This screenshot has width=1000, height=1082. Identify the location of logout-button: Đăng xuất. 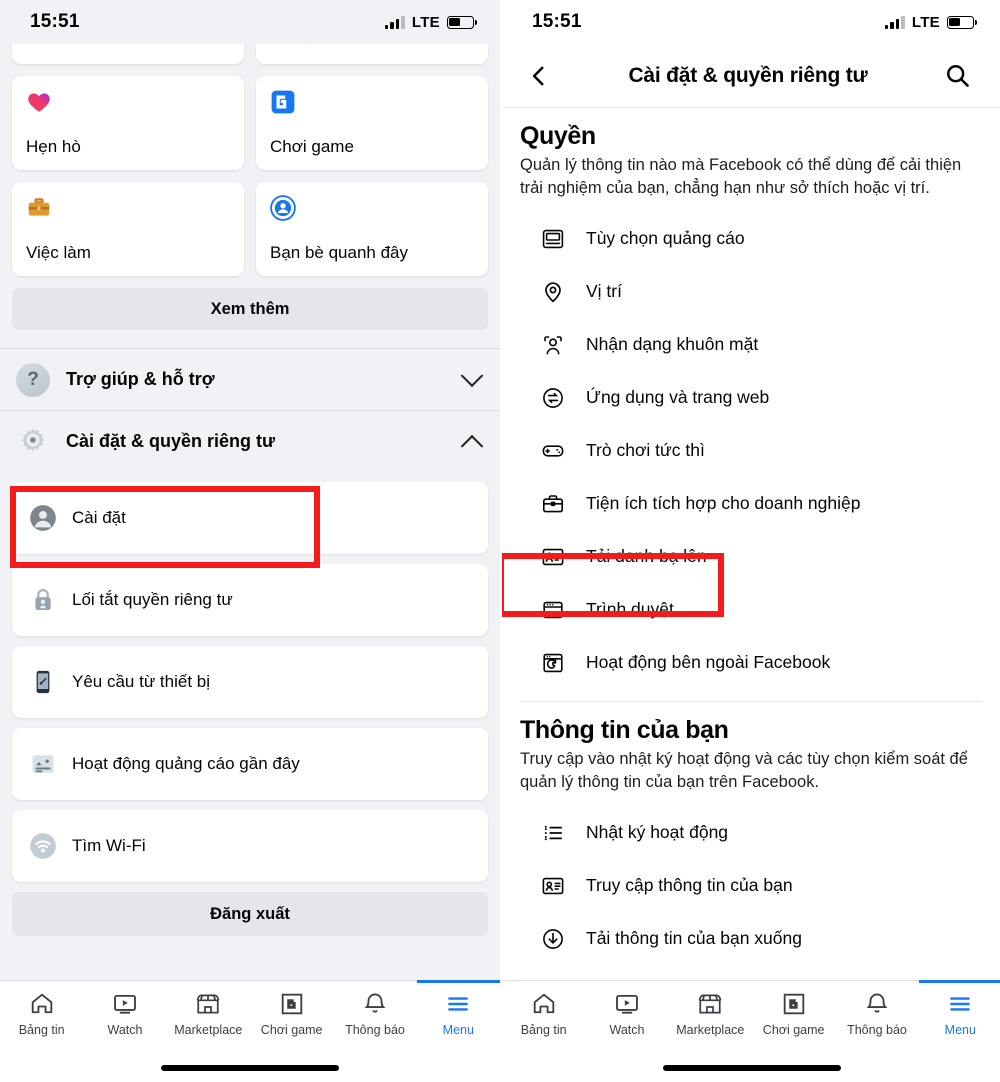
(250, 914).